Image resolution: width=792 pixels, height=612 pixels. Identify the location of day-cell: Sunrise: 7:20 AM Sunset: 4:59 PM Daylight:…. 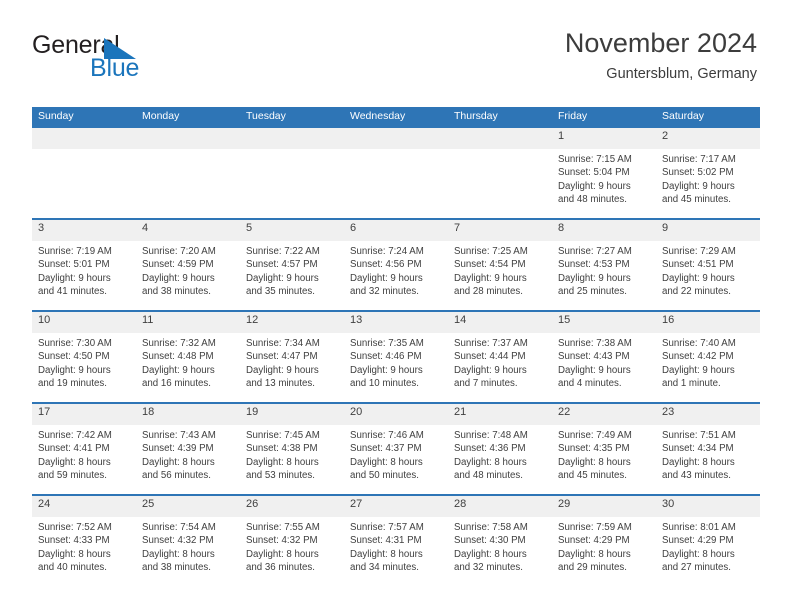
(188, 275).